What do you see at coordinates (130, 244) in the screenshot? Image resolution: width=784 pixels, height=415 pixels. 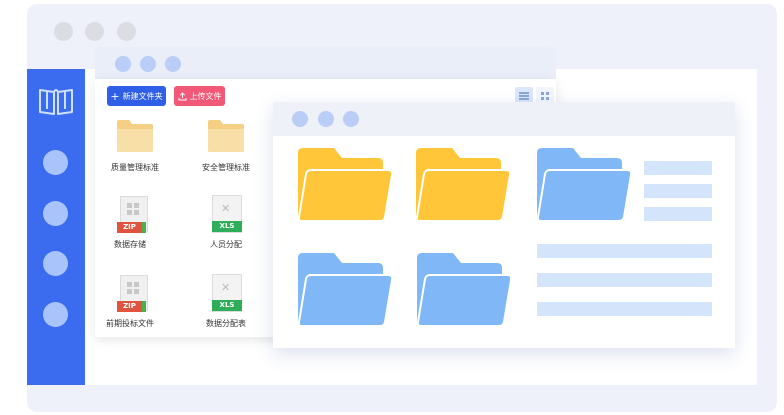 I see `file-name: 数据存储` at bounding box center [130, 244].